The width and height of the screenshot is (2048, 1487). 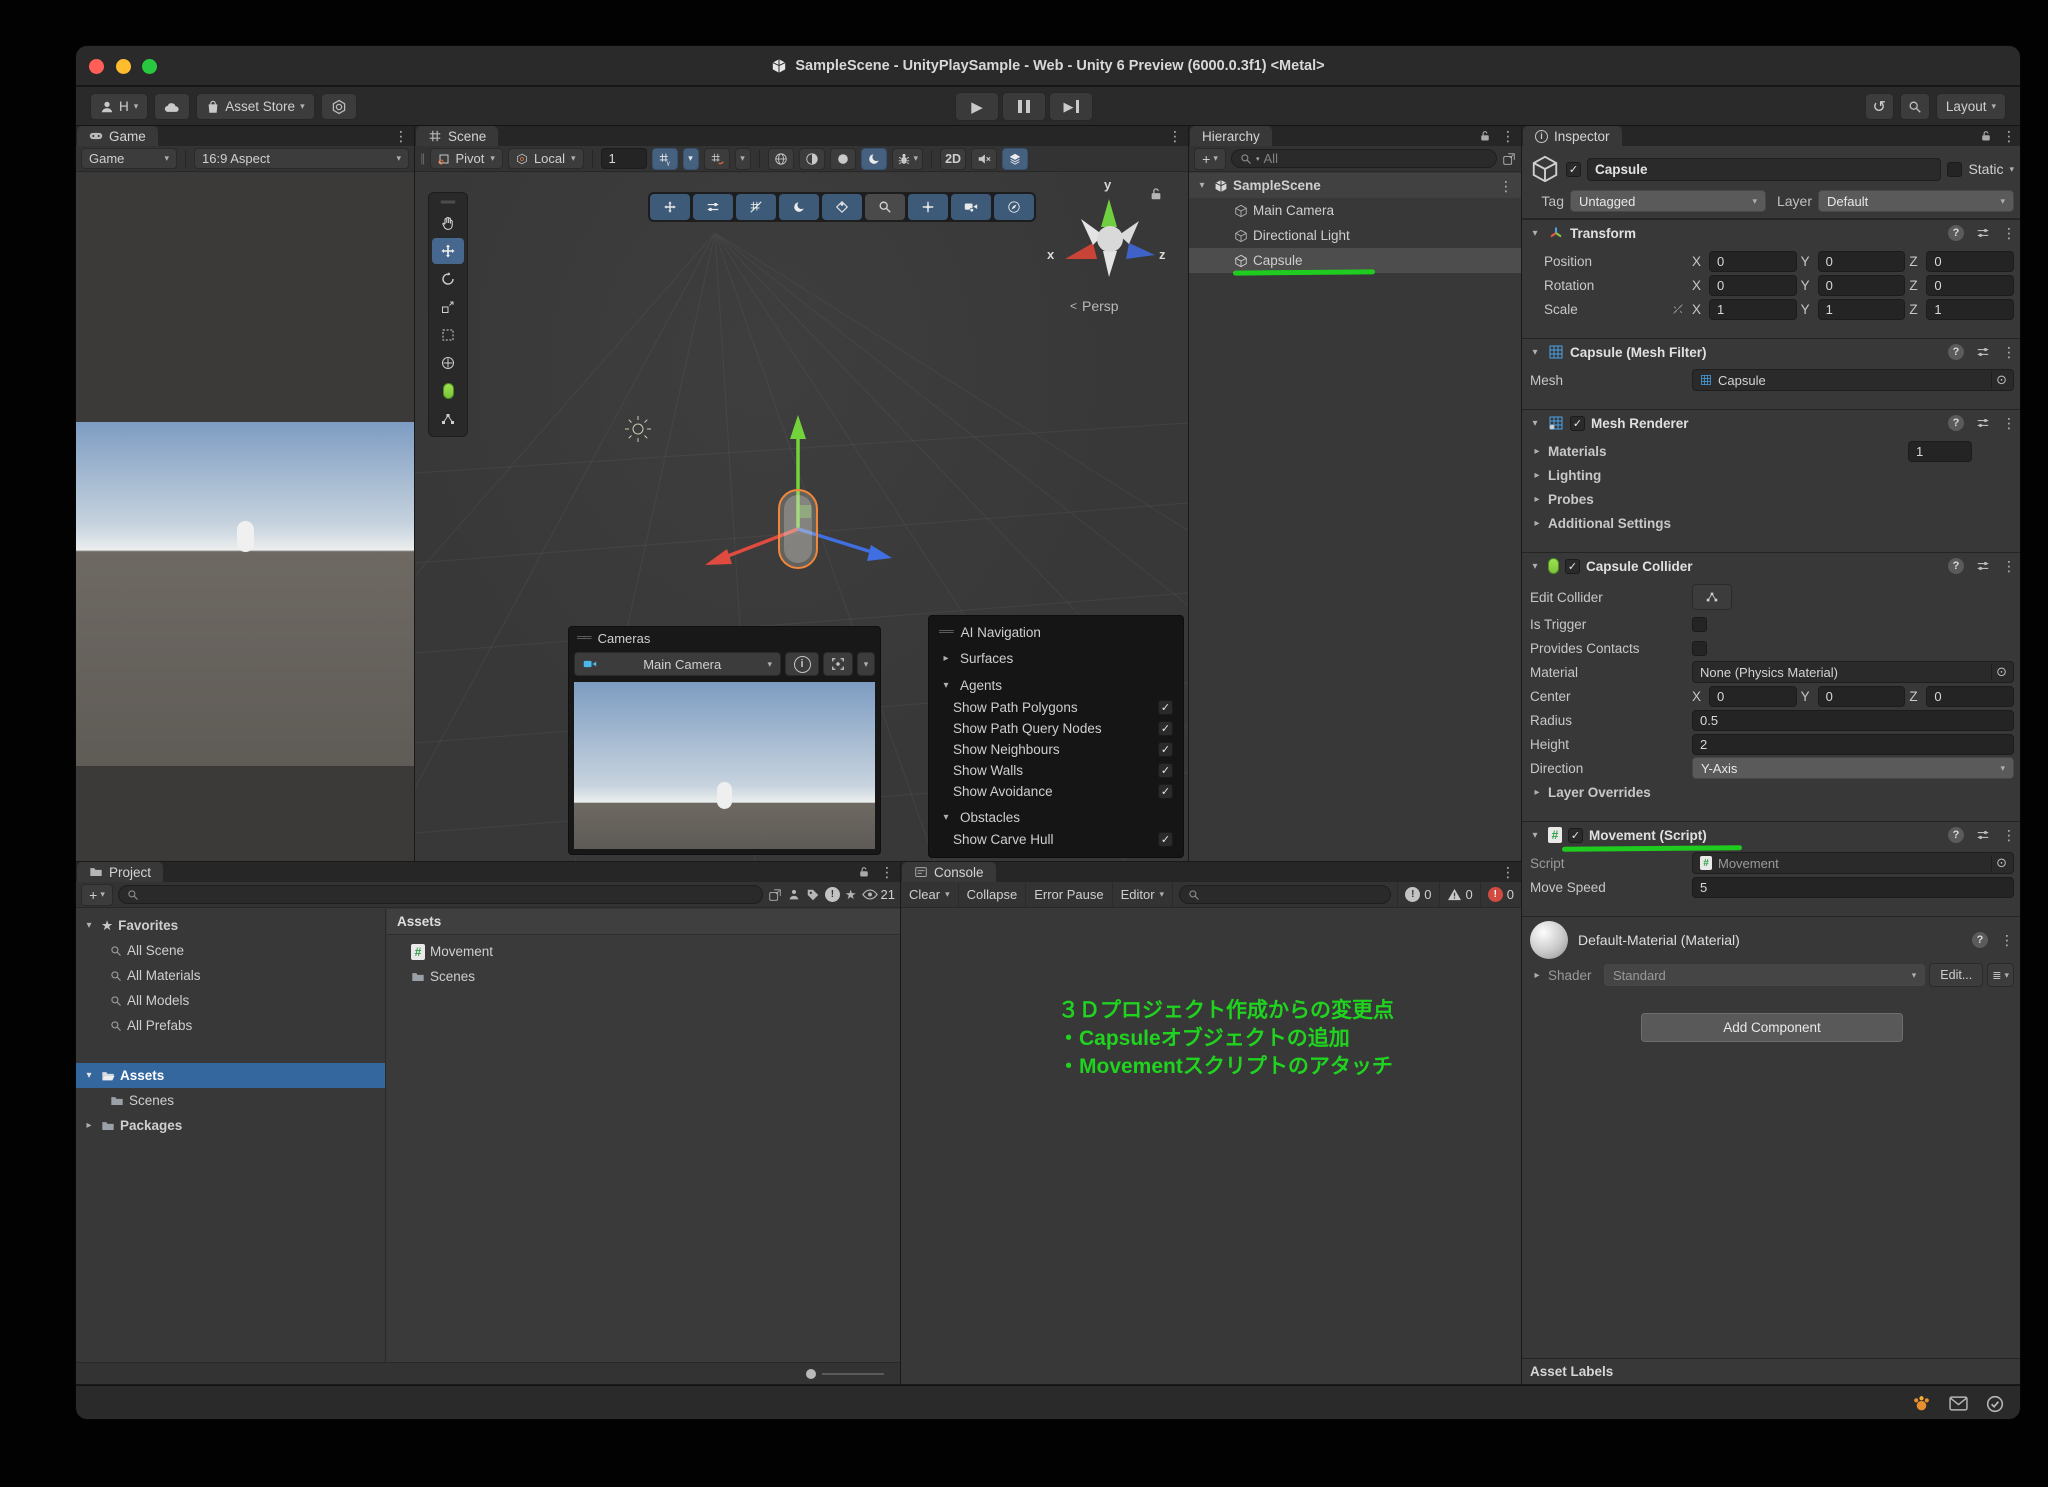 I want to click on component-kebab: ⋮, so click(x=2009, y=423).